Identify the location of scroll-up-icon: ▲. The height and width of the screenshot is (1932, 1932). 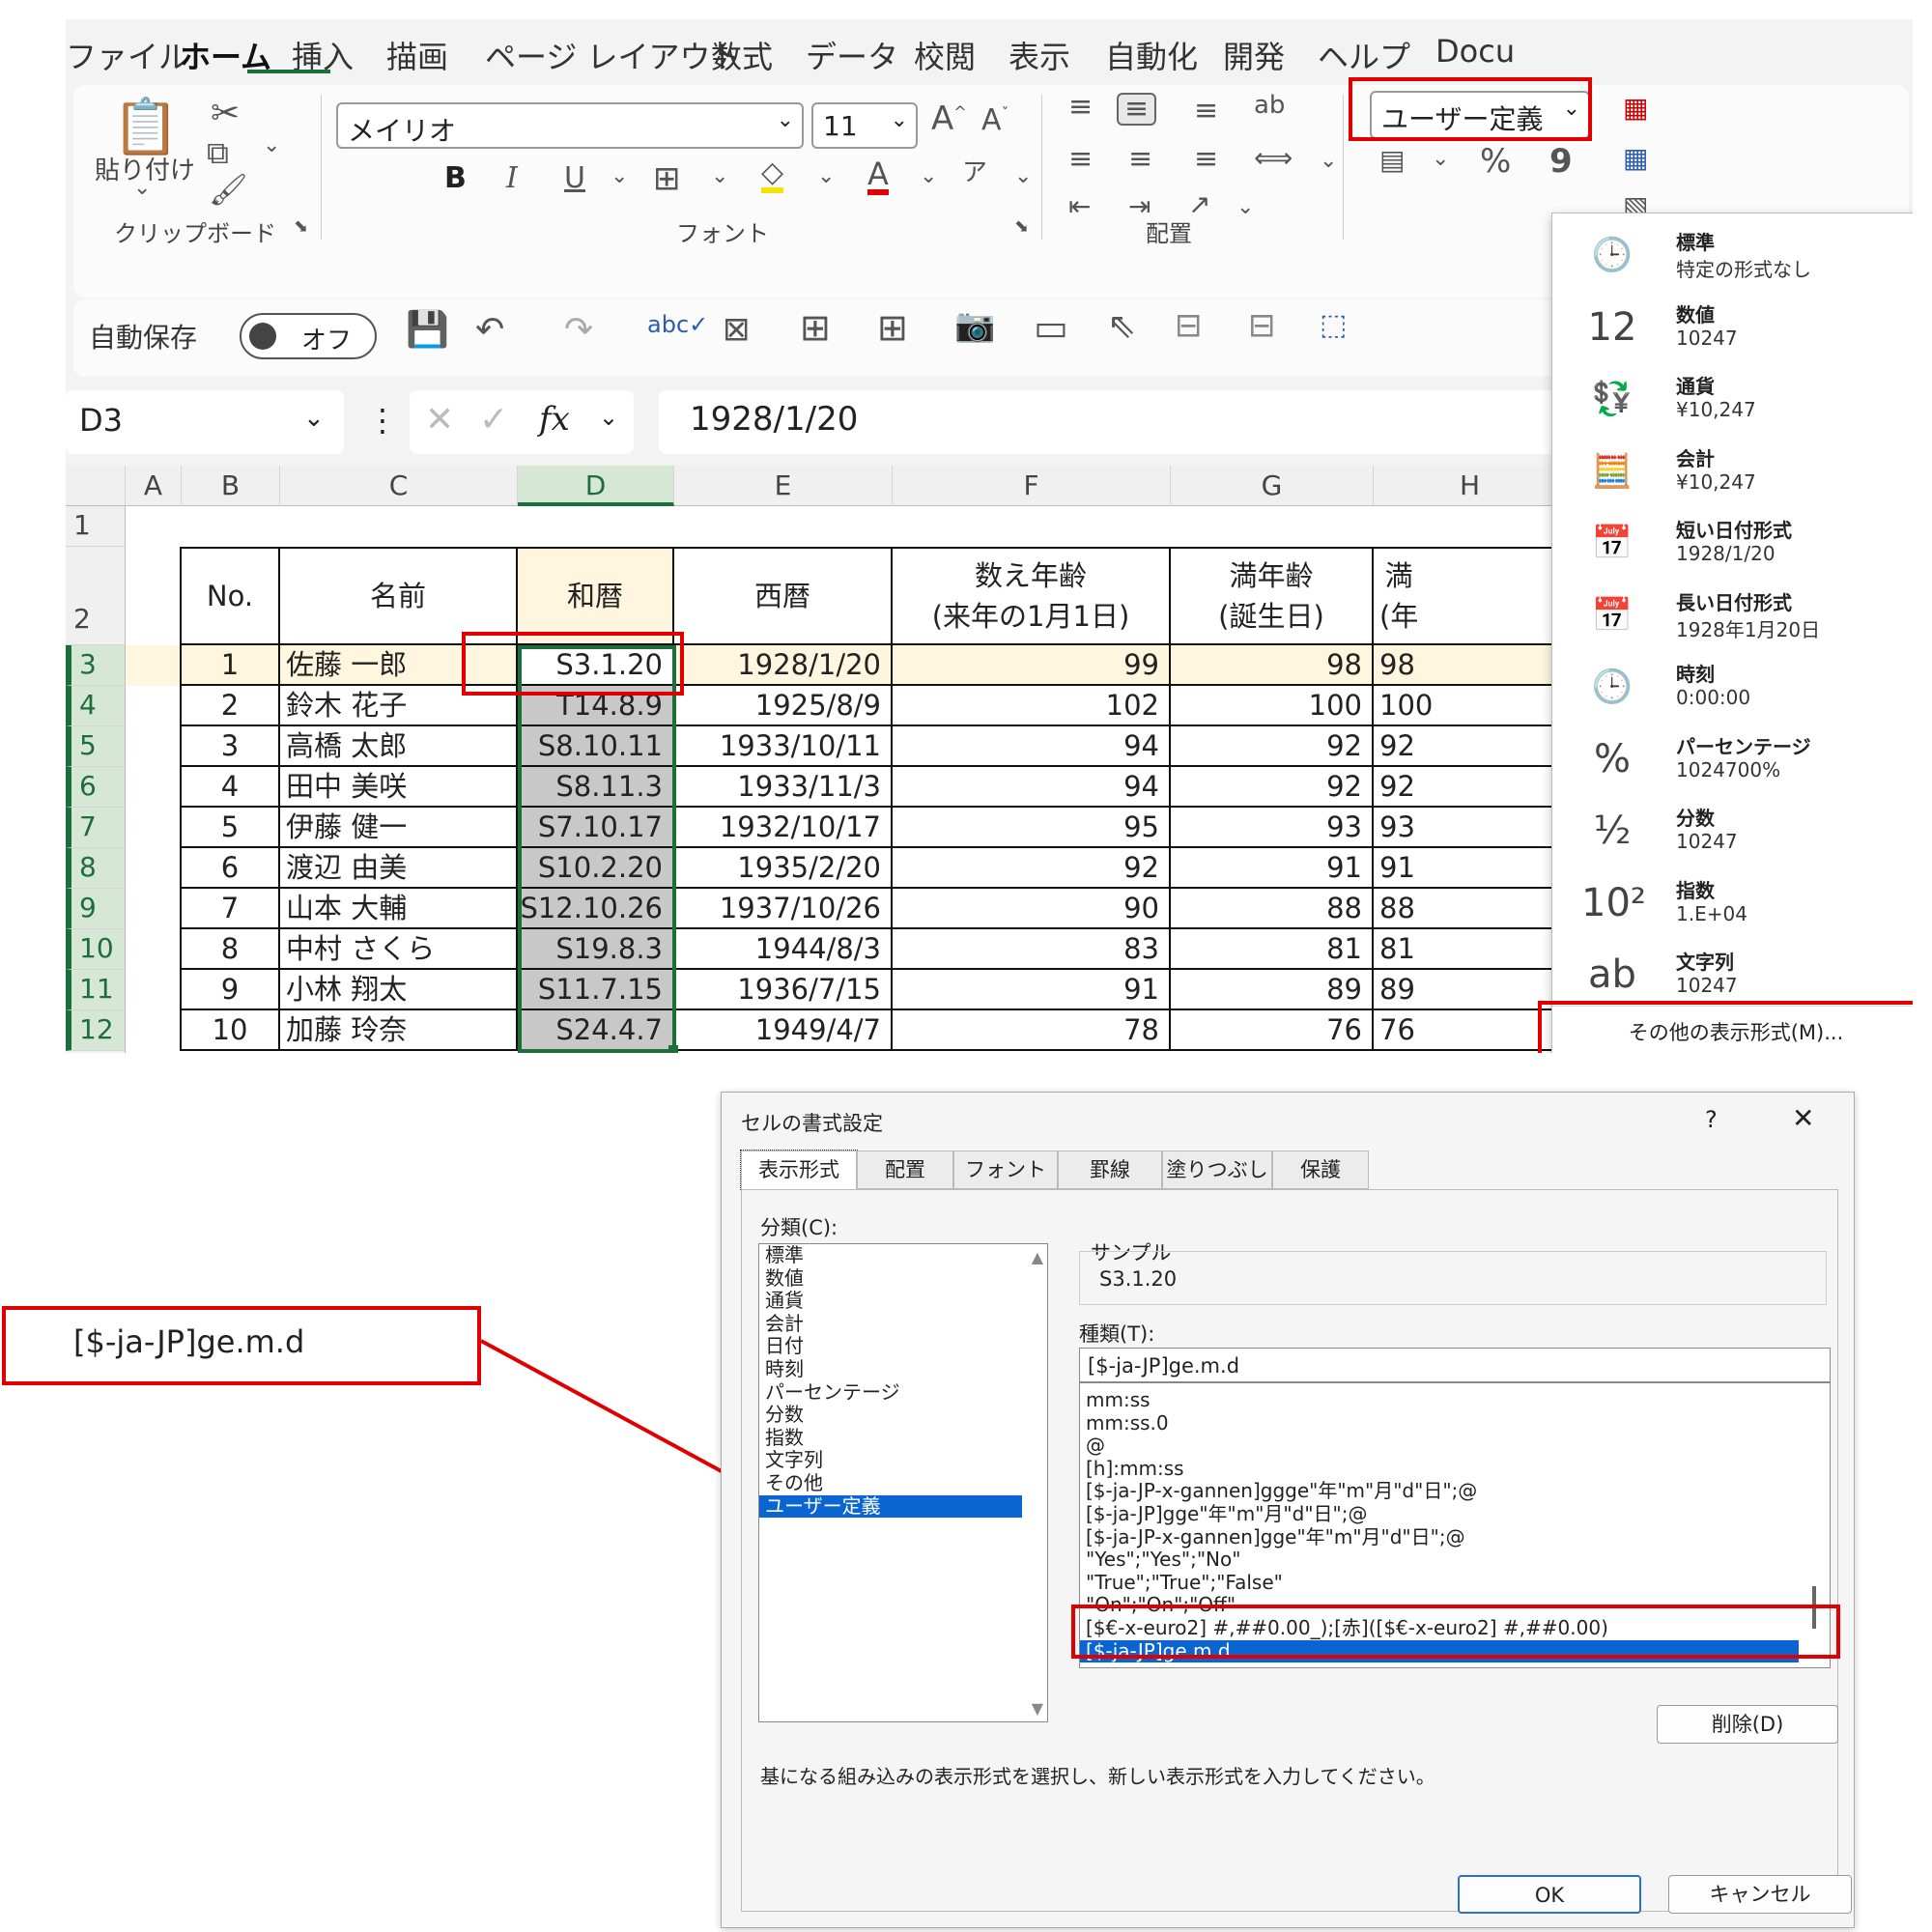
(1037, 1257).